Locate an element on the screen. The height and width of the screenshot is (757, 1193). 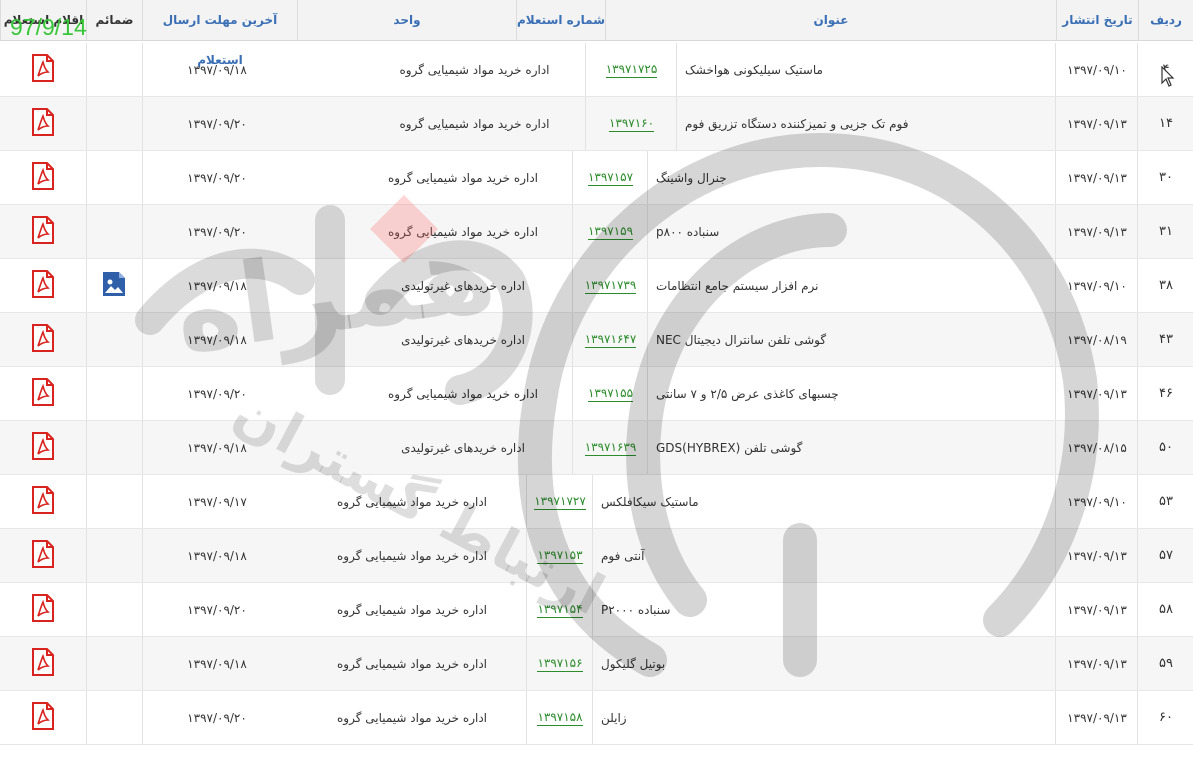
inquiry-number-link: ۱۳۹۷۱۷۳۹ is located at coordinates (610, 286).